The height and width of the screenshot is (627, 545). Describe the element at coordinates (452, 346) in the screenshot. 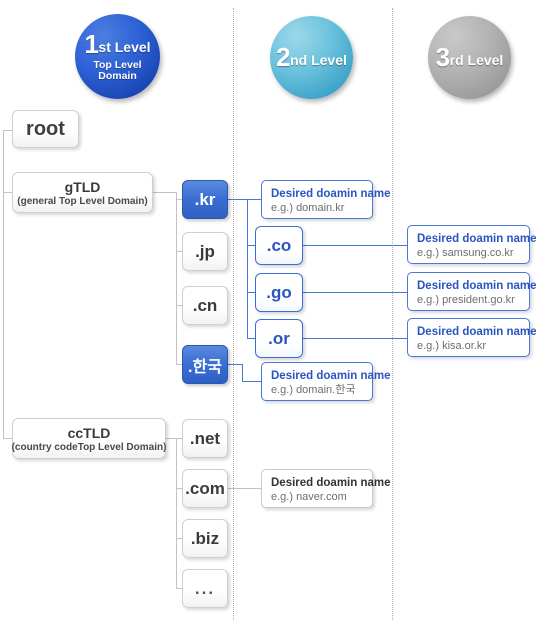

I see `infobox-or-example: e.g.) kisa.or.kr` at that location.